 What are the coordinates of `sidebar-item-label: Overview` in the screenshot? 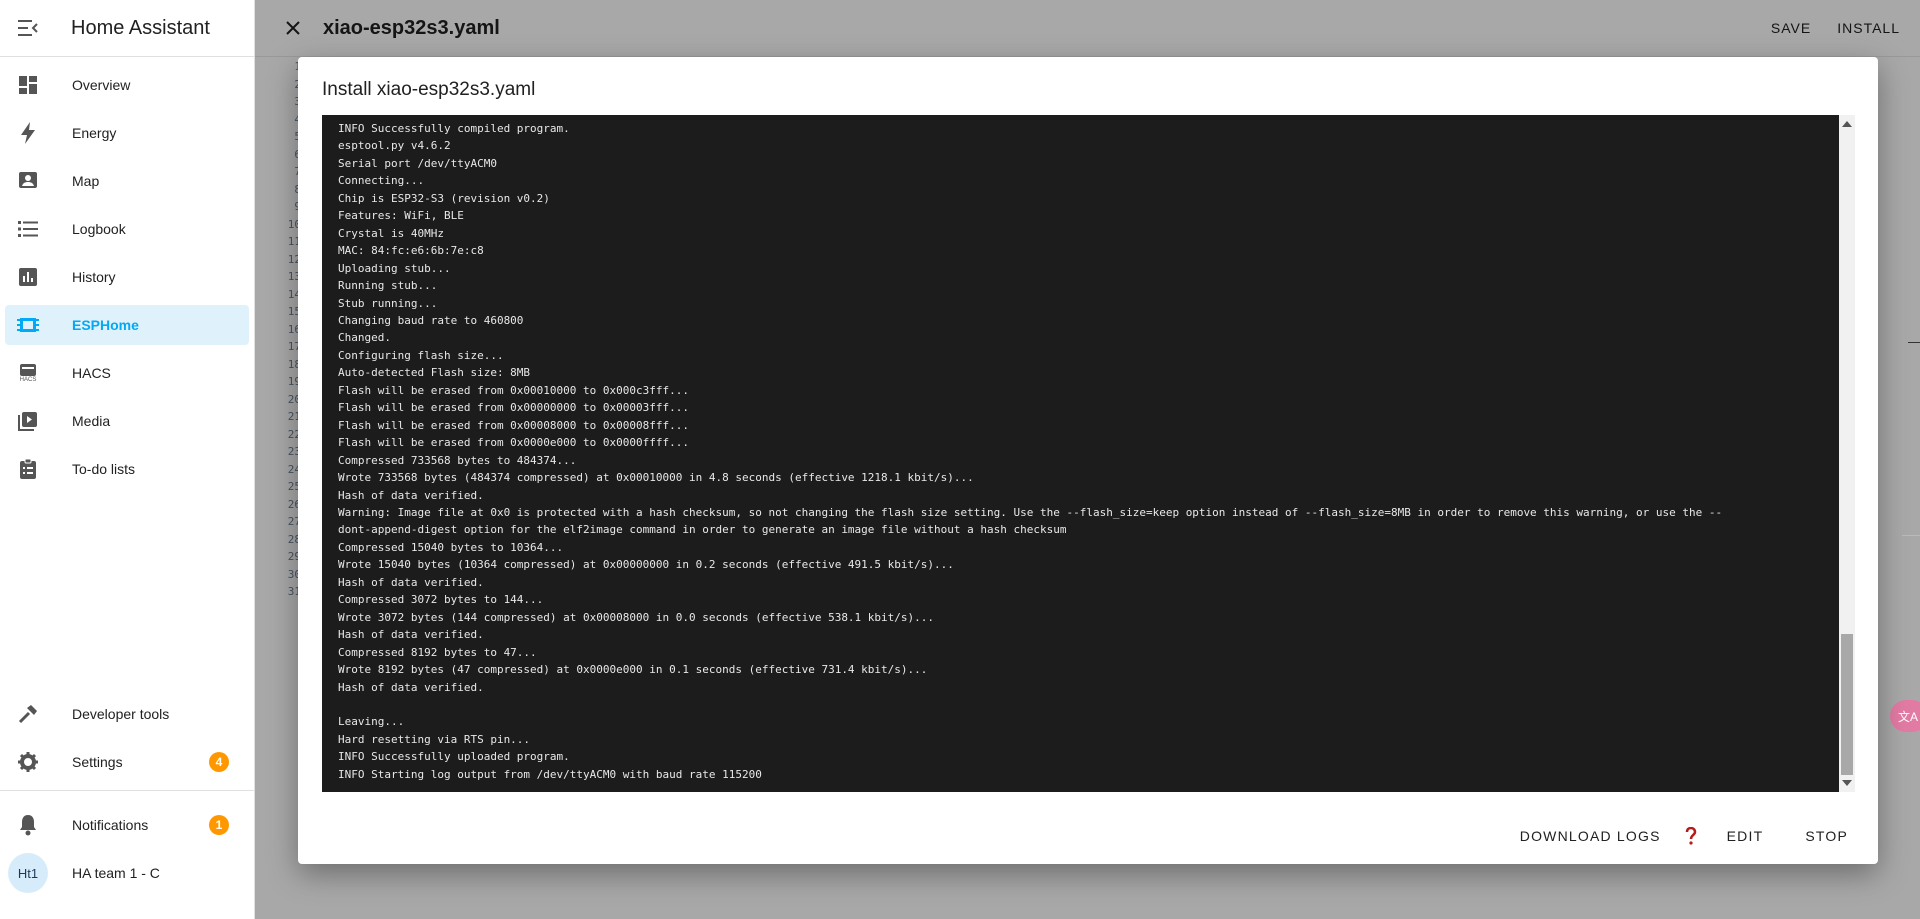 It's located at (101, 85).